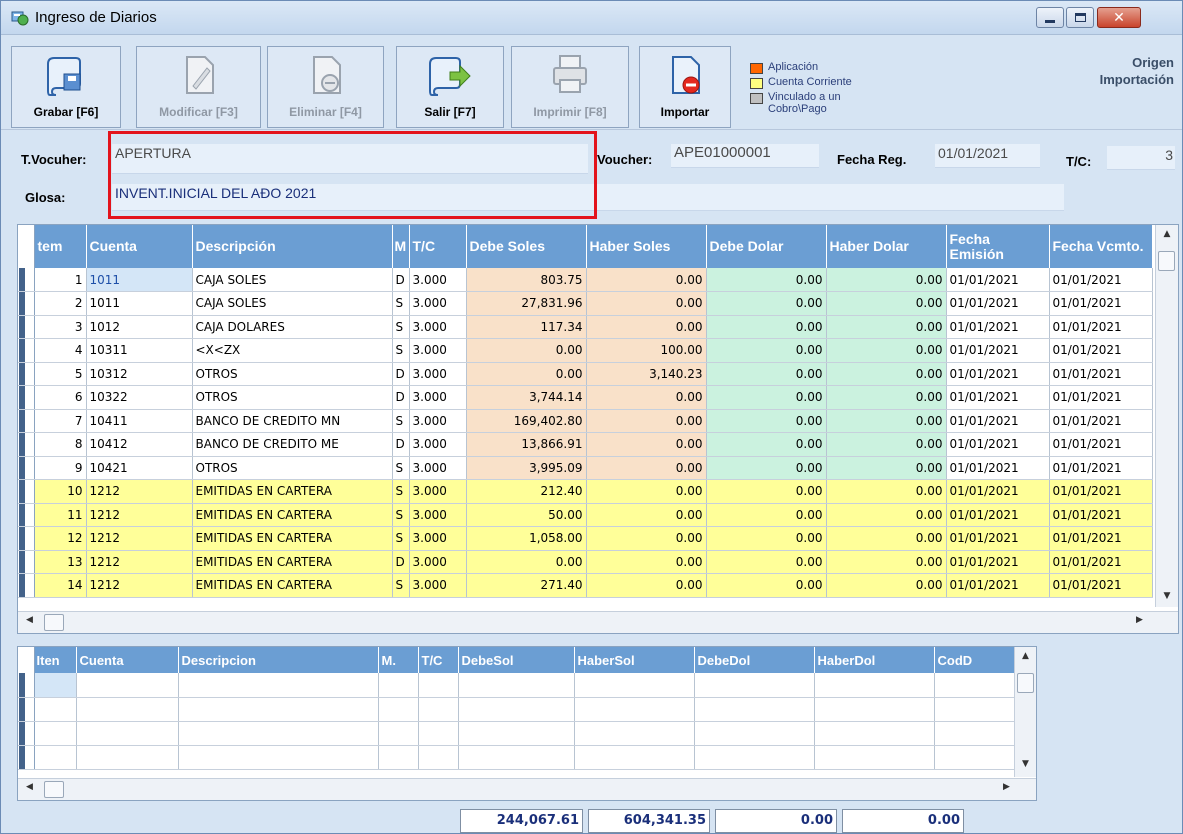 The image size is (1183, 834). What do you see at coordinates (1025, 683) in the screenshot?
I see `scroll-thumb` at bounding box center [1025, 683].